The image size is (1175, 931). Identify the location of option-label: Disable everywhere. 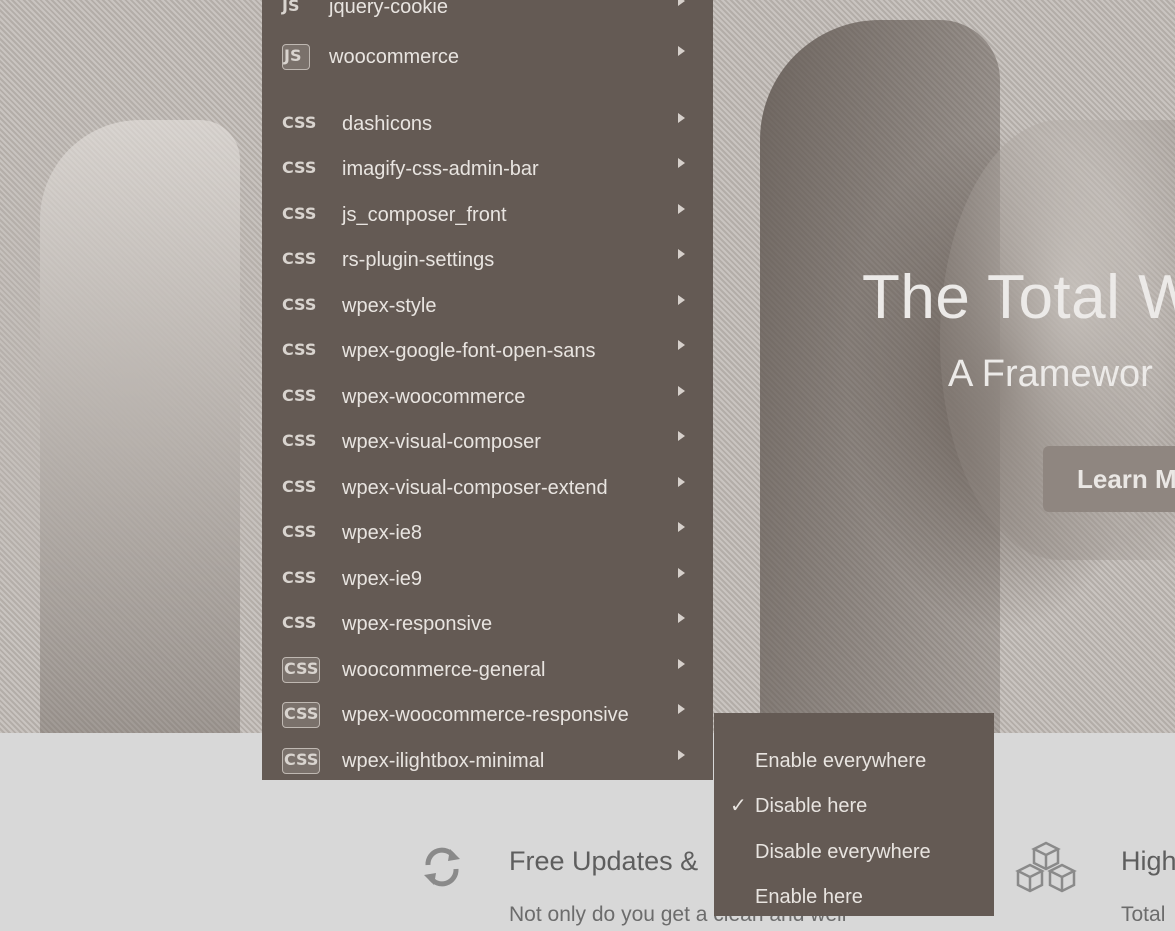
(843, 852).